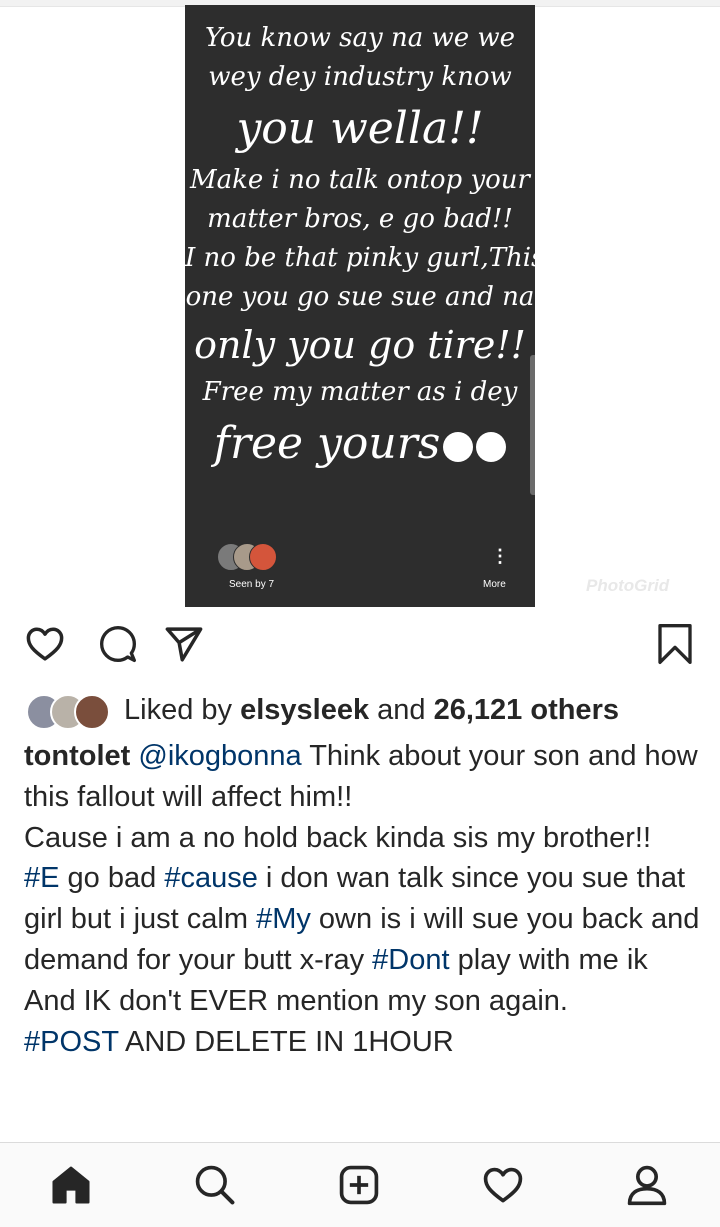  What do you see at coordinates (71, 1185) in the screenshot?
I see `home-icon` at bounding box center [71, 1185].